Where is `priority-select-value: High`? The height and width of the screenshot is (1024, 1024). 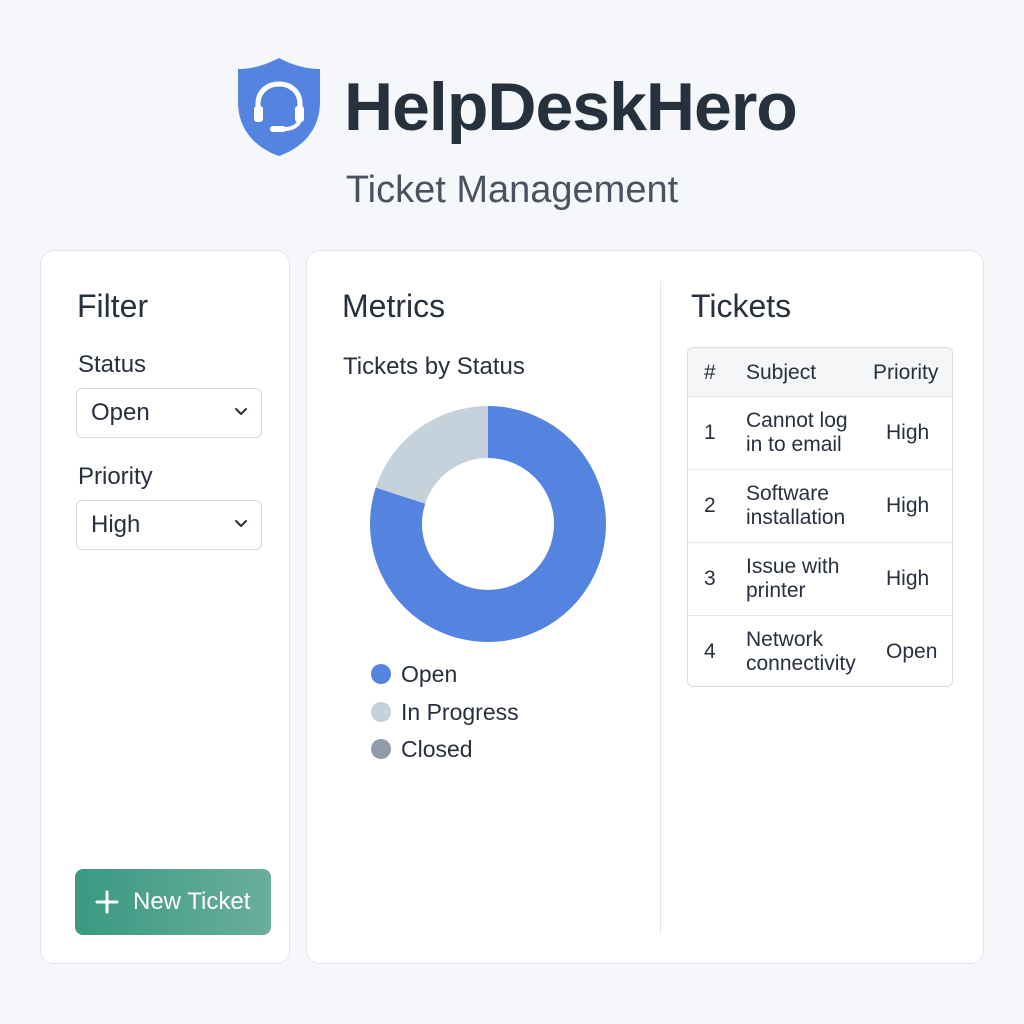
priority-select-value: High is located at coordinates (116, 524).